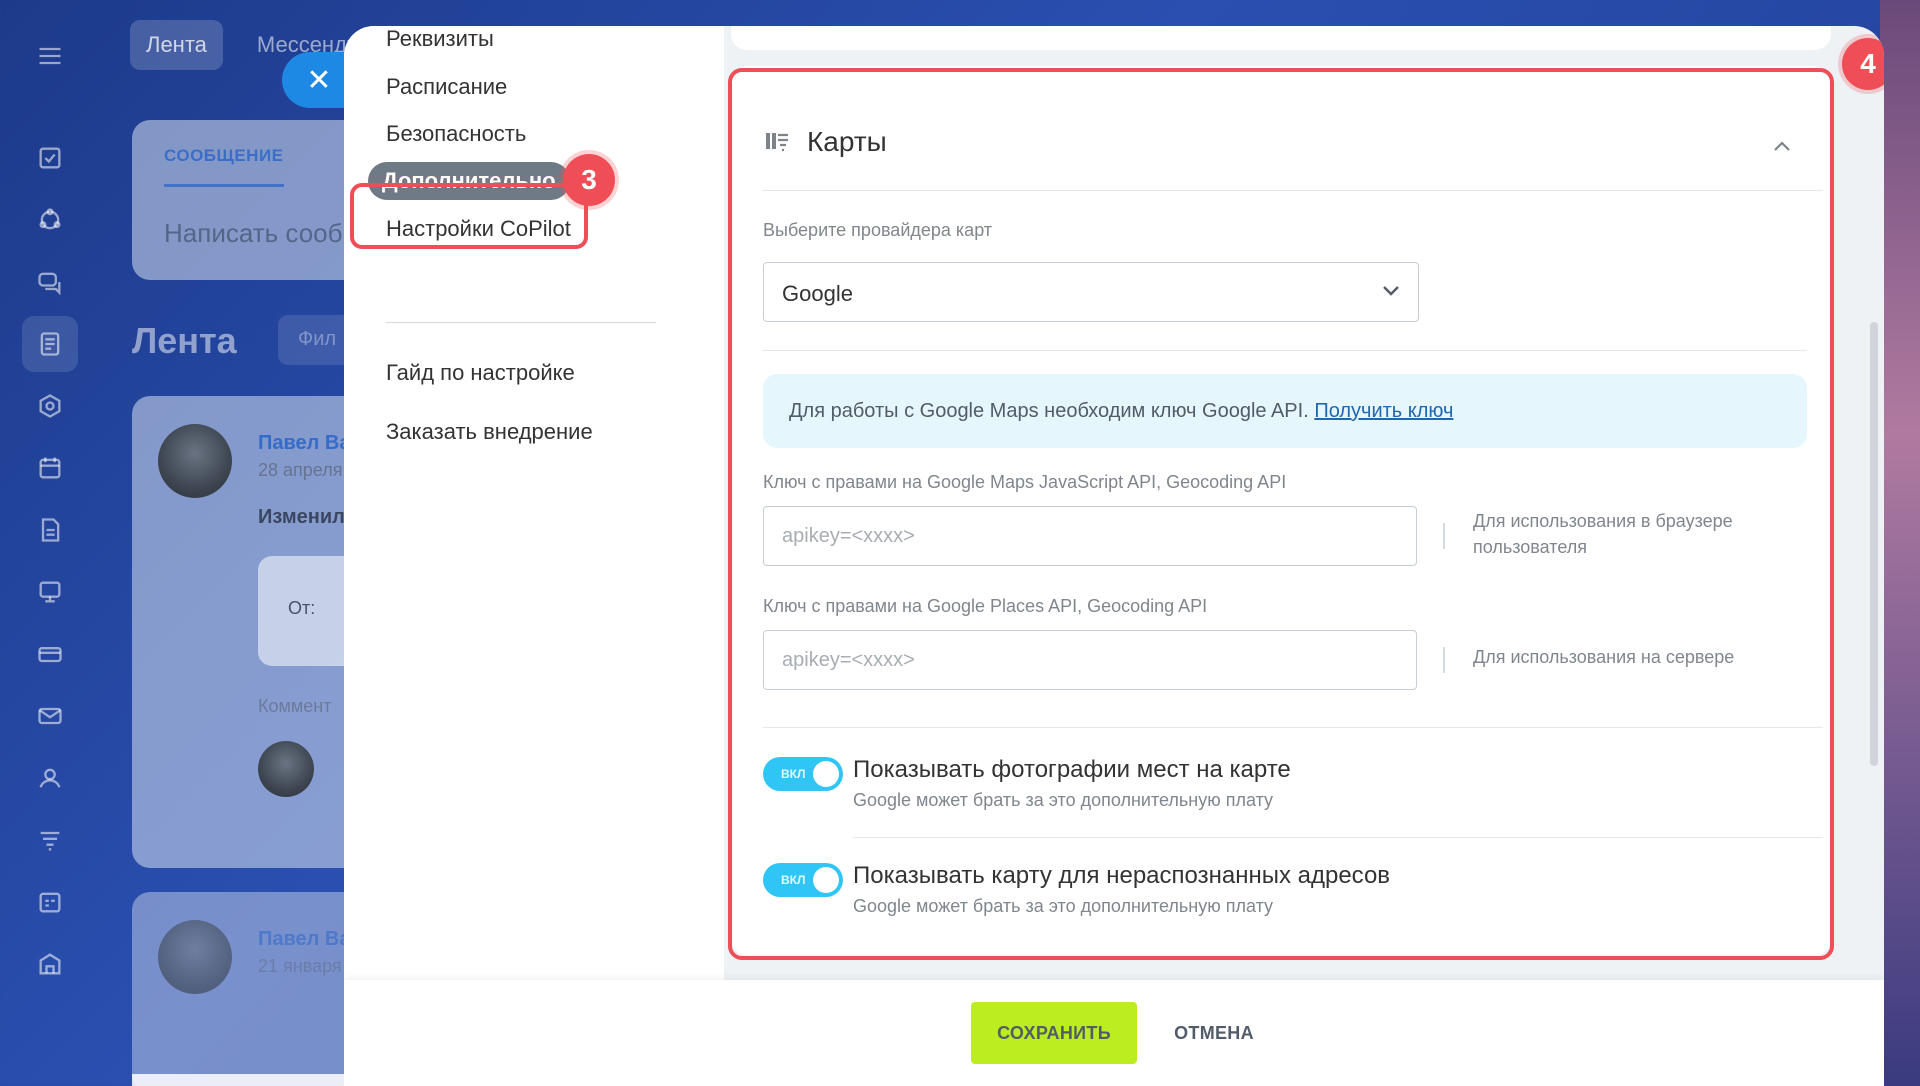 The width and height of the screenshot is (1920, 1086). Describe the element at coordinates (50, 902) in the screenshot. I see `schedule-icon` at that location.